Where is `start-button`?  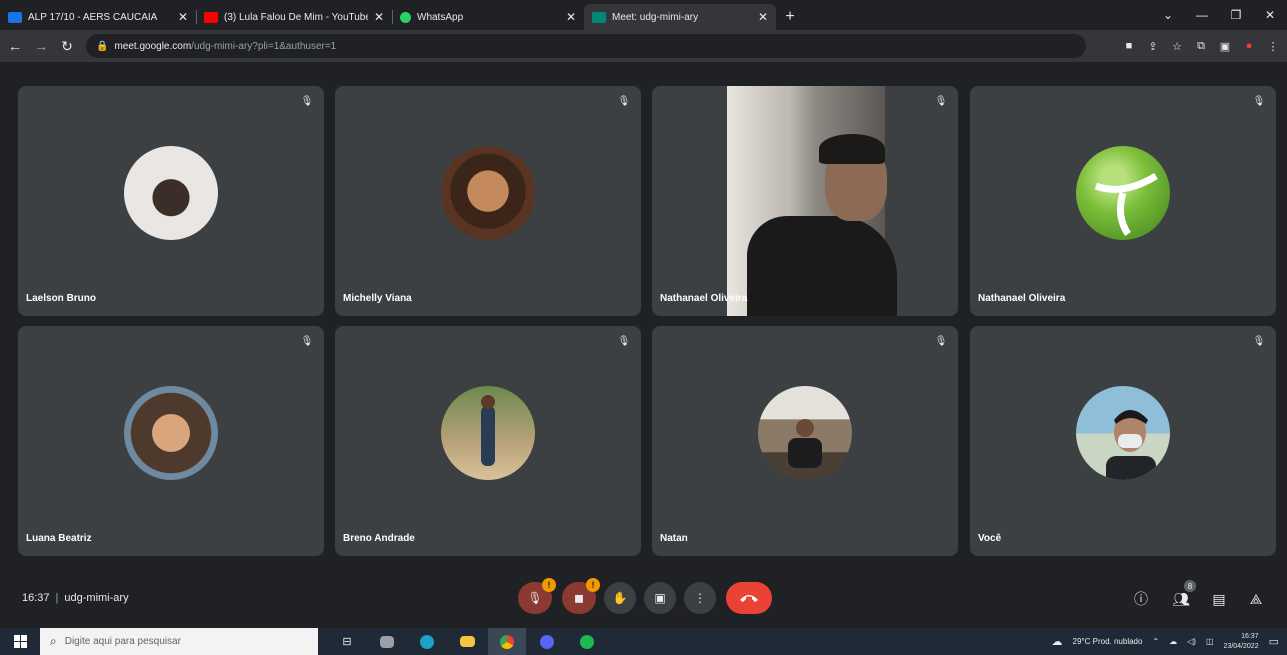 start-button is located at coordinates (20, 641).